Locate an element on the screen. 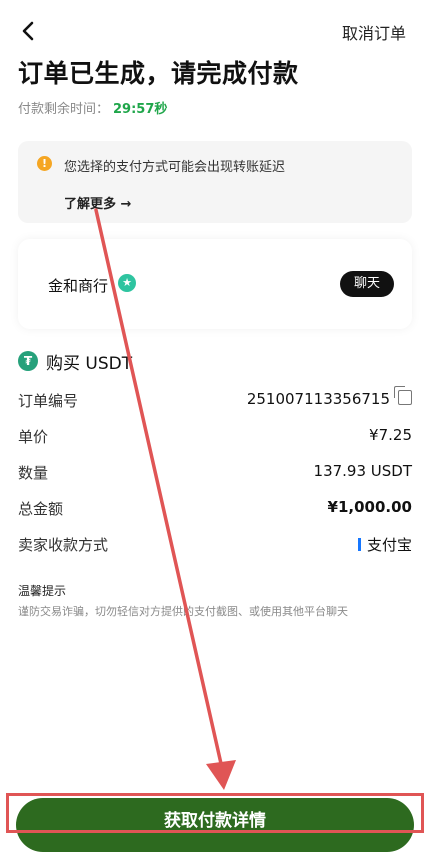 The height and width of the screenshot is (852, 430). order-number-row: 订单编号 251007113356715 is located at coordinates (215, 400).